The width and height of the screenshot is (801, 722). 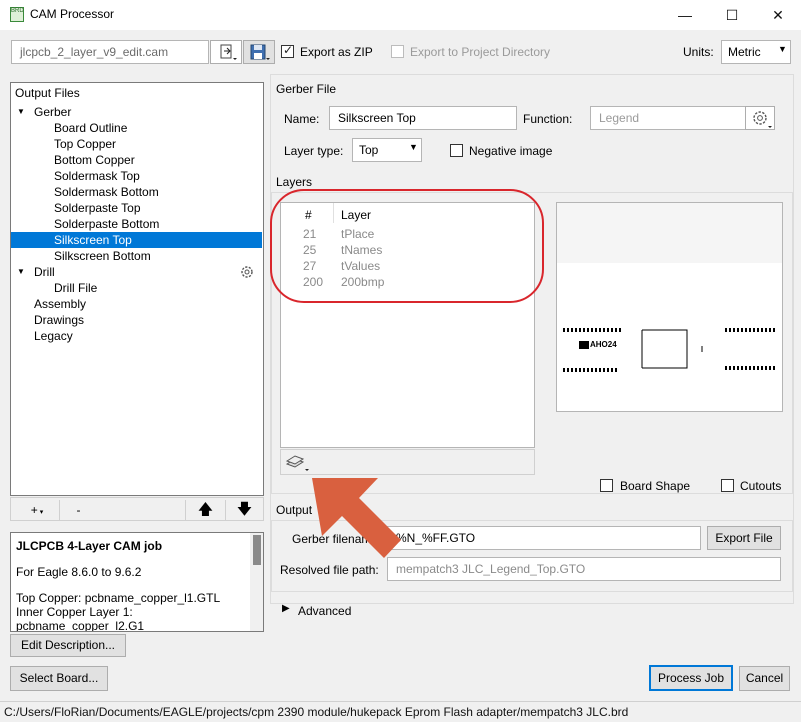 What do you see at coordinates (387, 150) in the screenshot?
I see `layer-type-select: Top ▼` at bounding box center [387, 150].